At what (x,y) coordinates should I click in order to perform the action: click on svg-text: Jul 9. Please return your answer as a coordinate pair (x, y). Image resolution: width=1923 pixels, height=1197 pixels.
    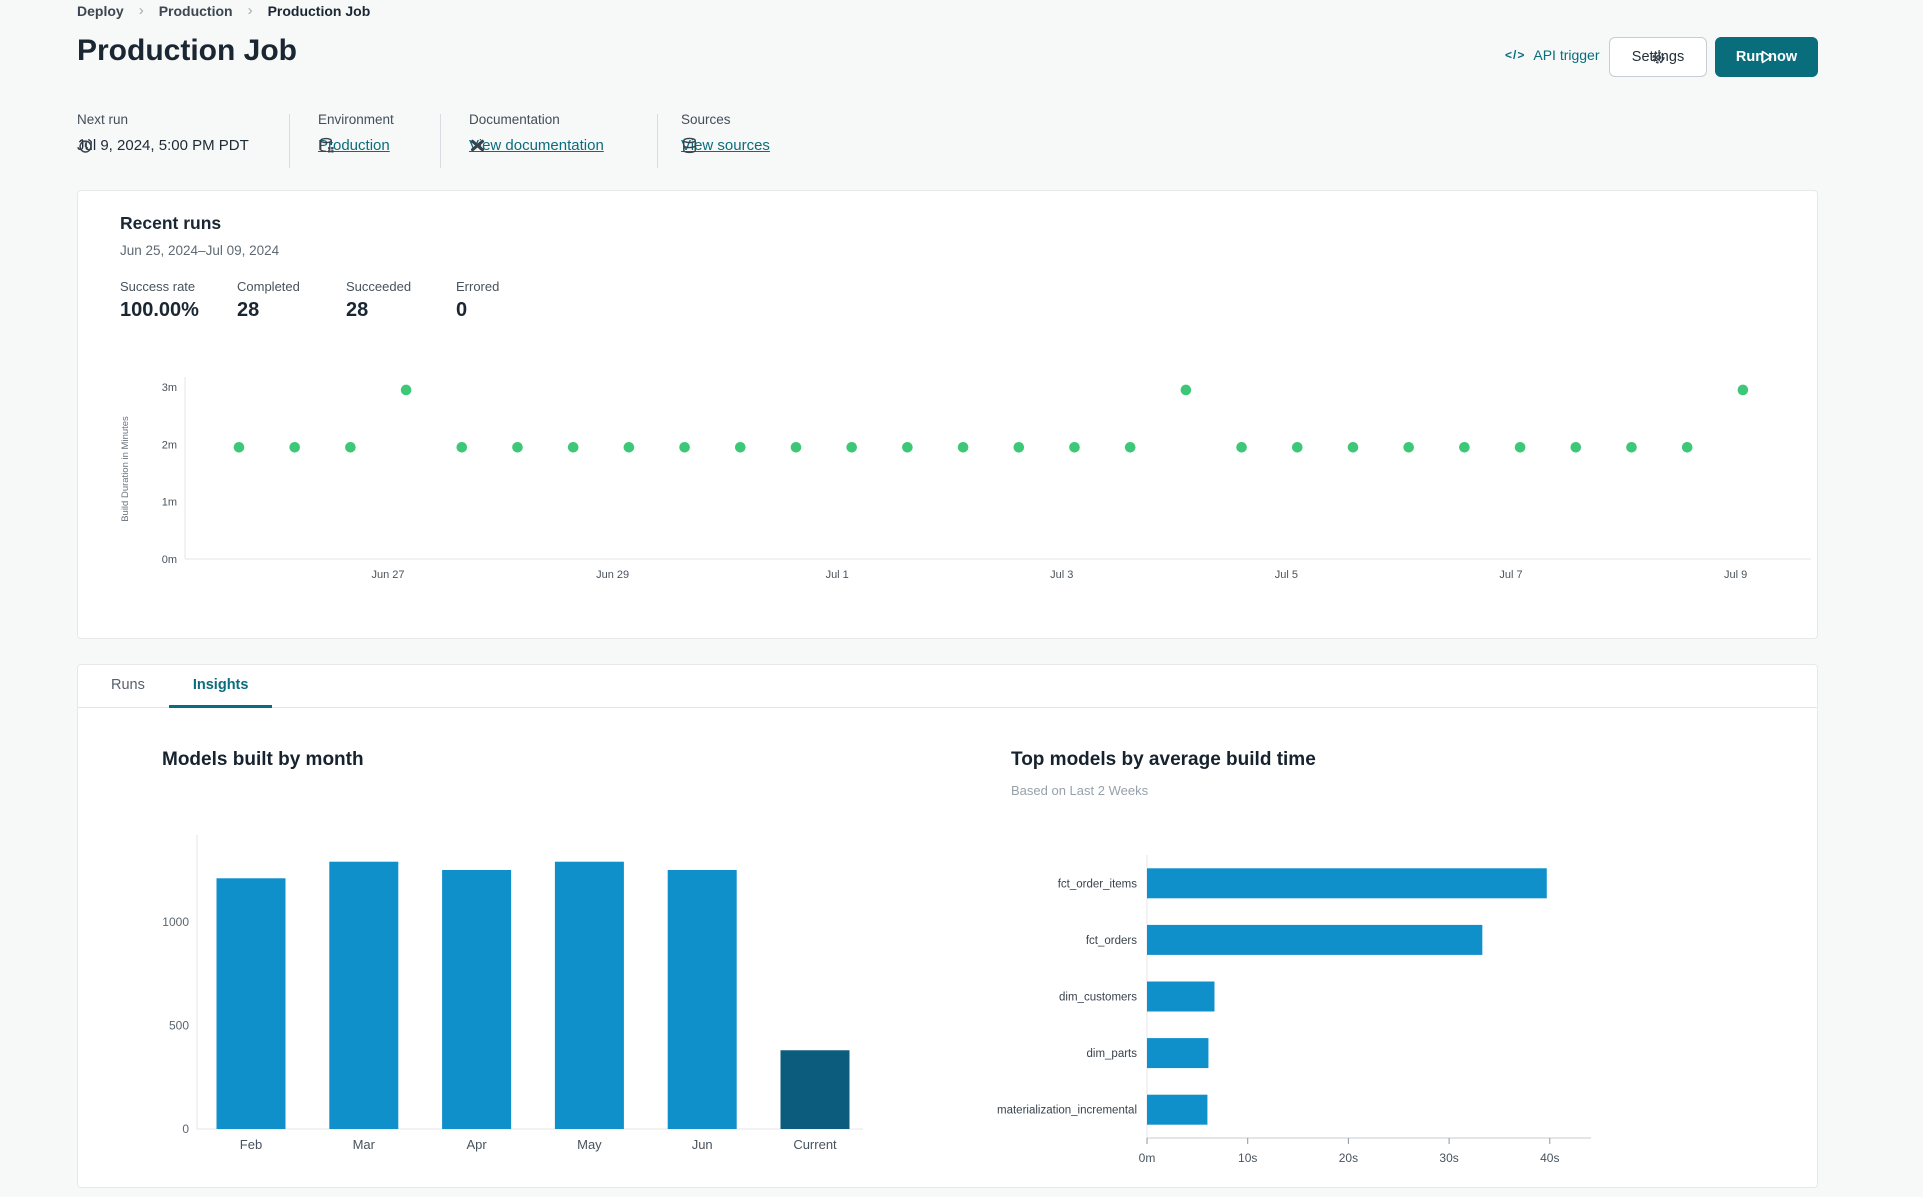
    Looking at the image, I should click on (1735, 575).